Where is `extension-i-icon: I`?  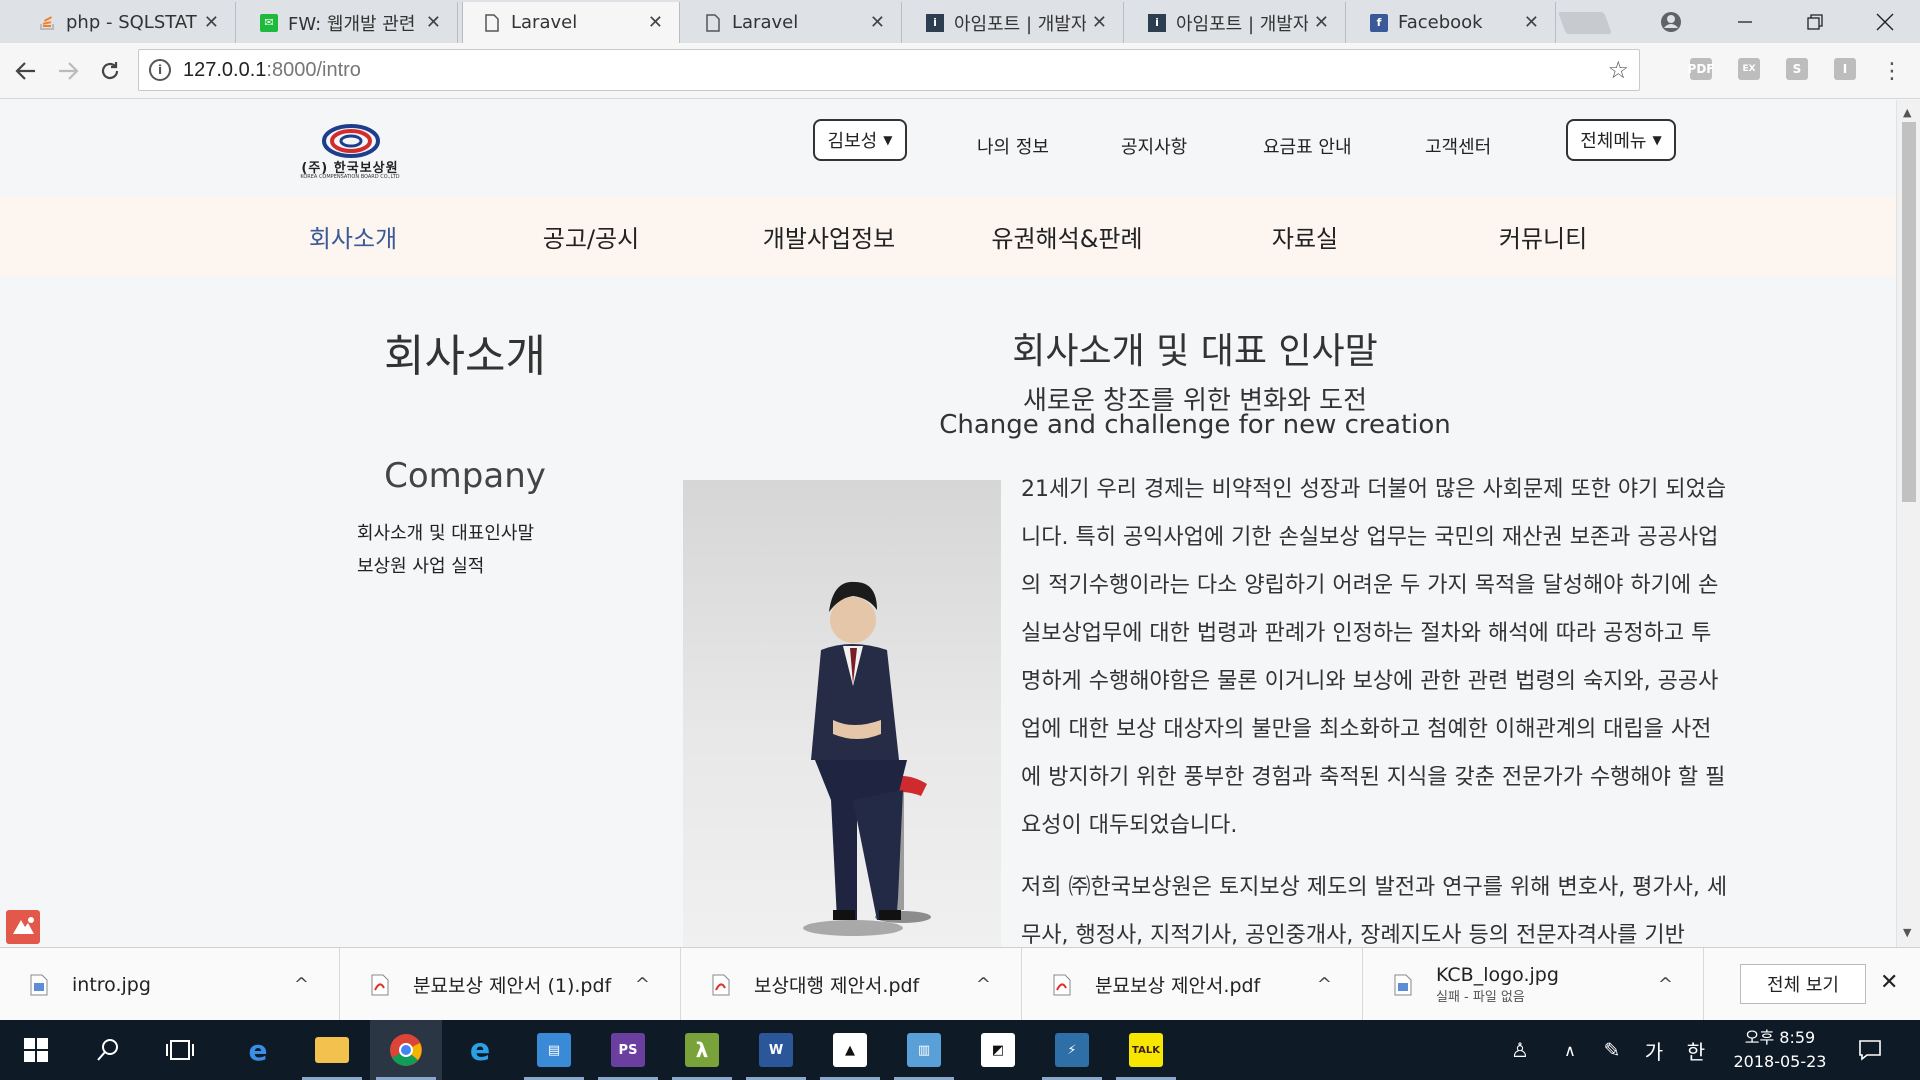 extension-i-icon: I is located at coordinates (1845, 69).